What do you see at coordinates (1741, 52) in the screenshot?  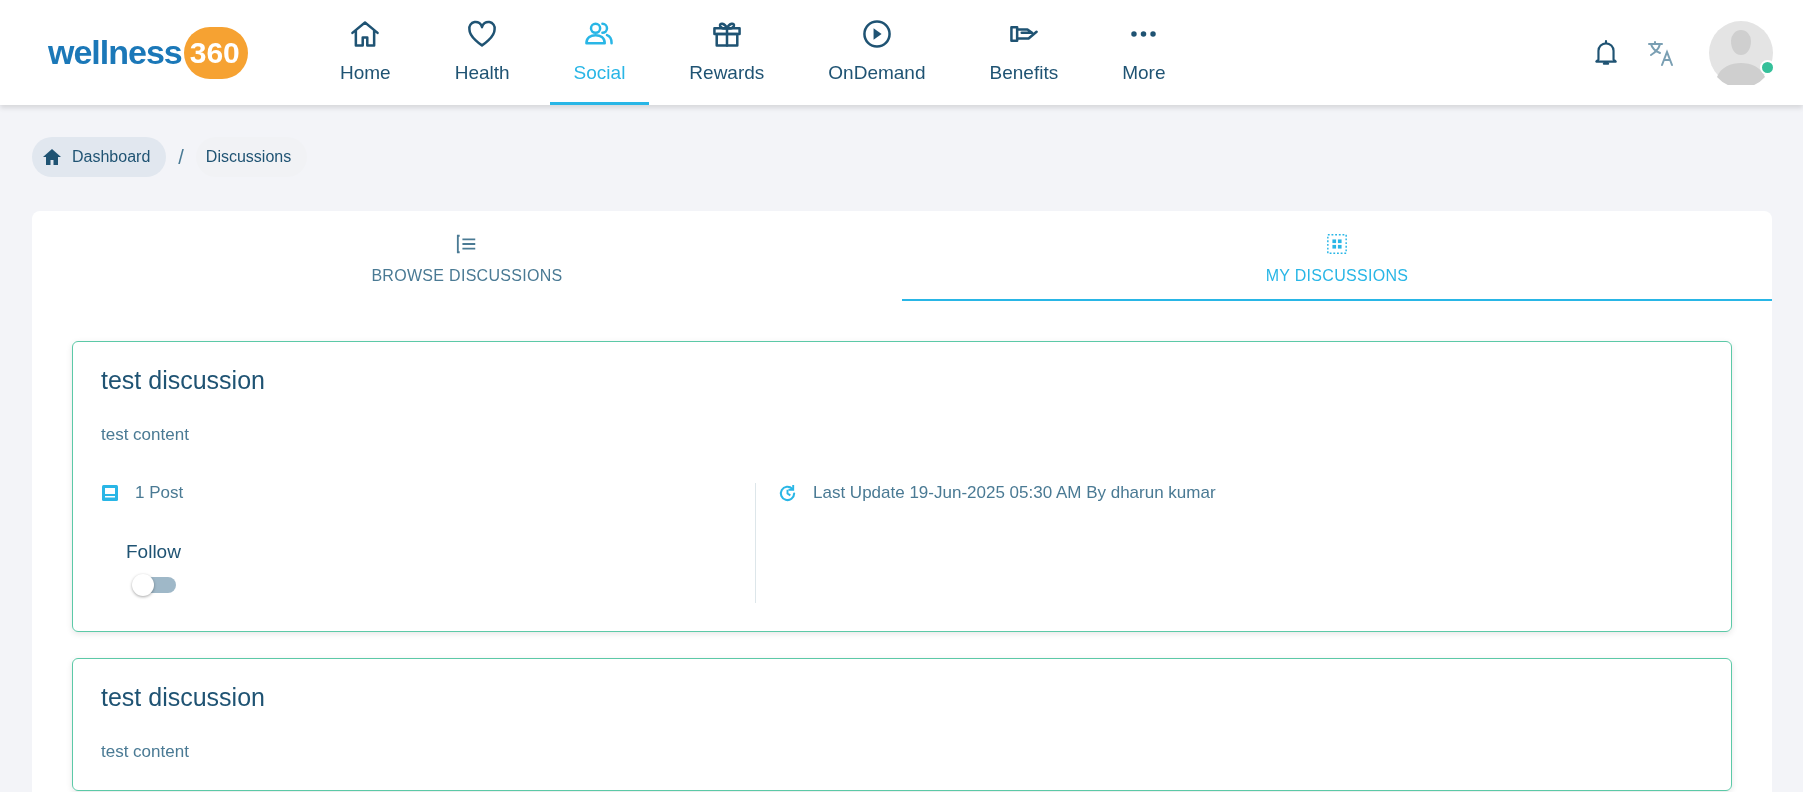 I see `avatar` at bounding box center [1741, 52].